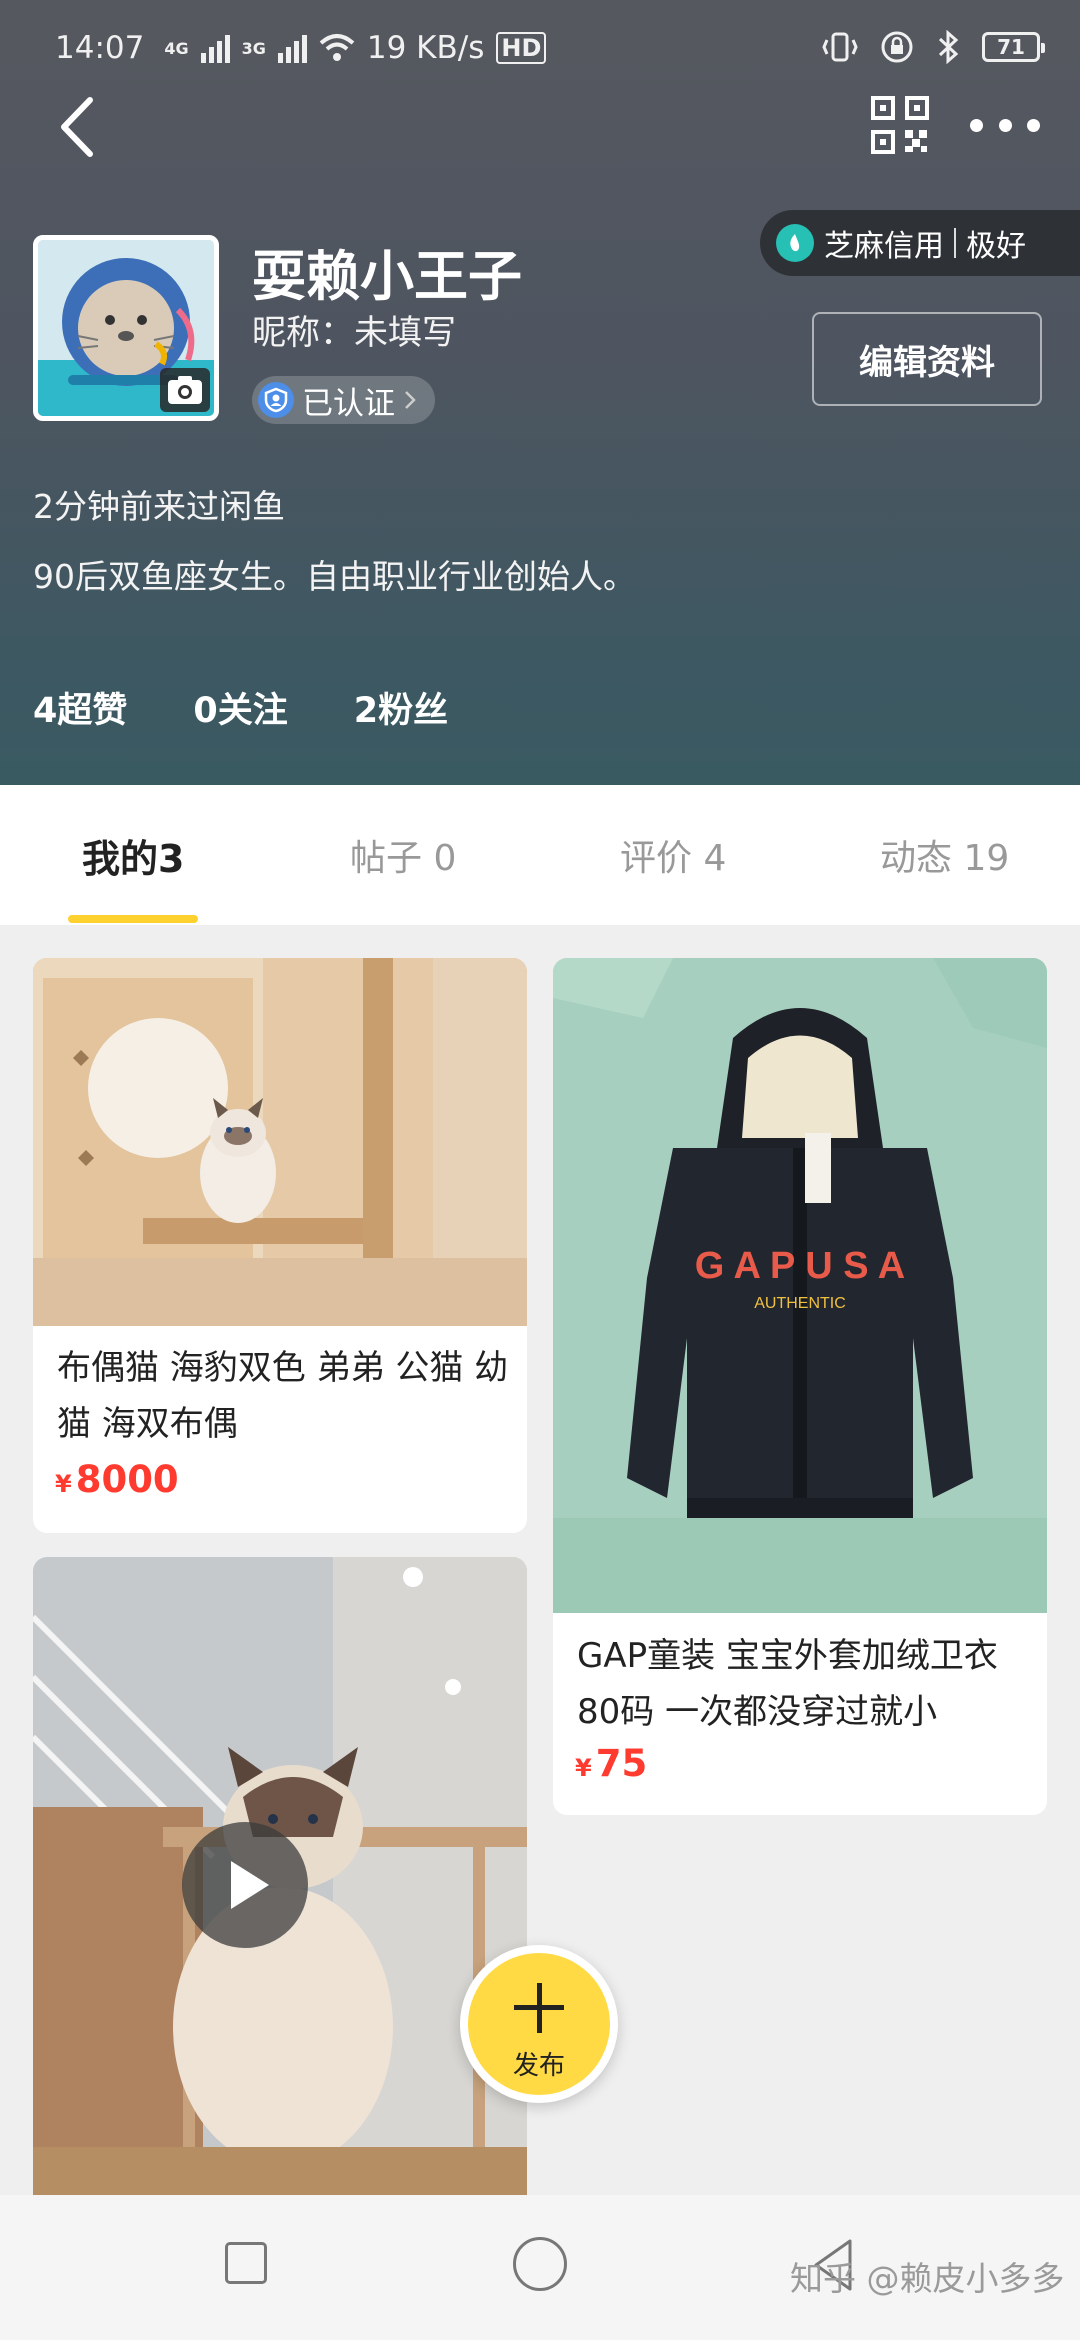  I want to click on plus-icon-vertical, so click(539, 2008).